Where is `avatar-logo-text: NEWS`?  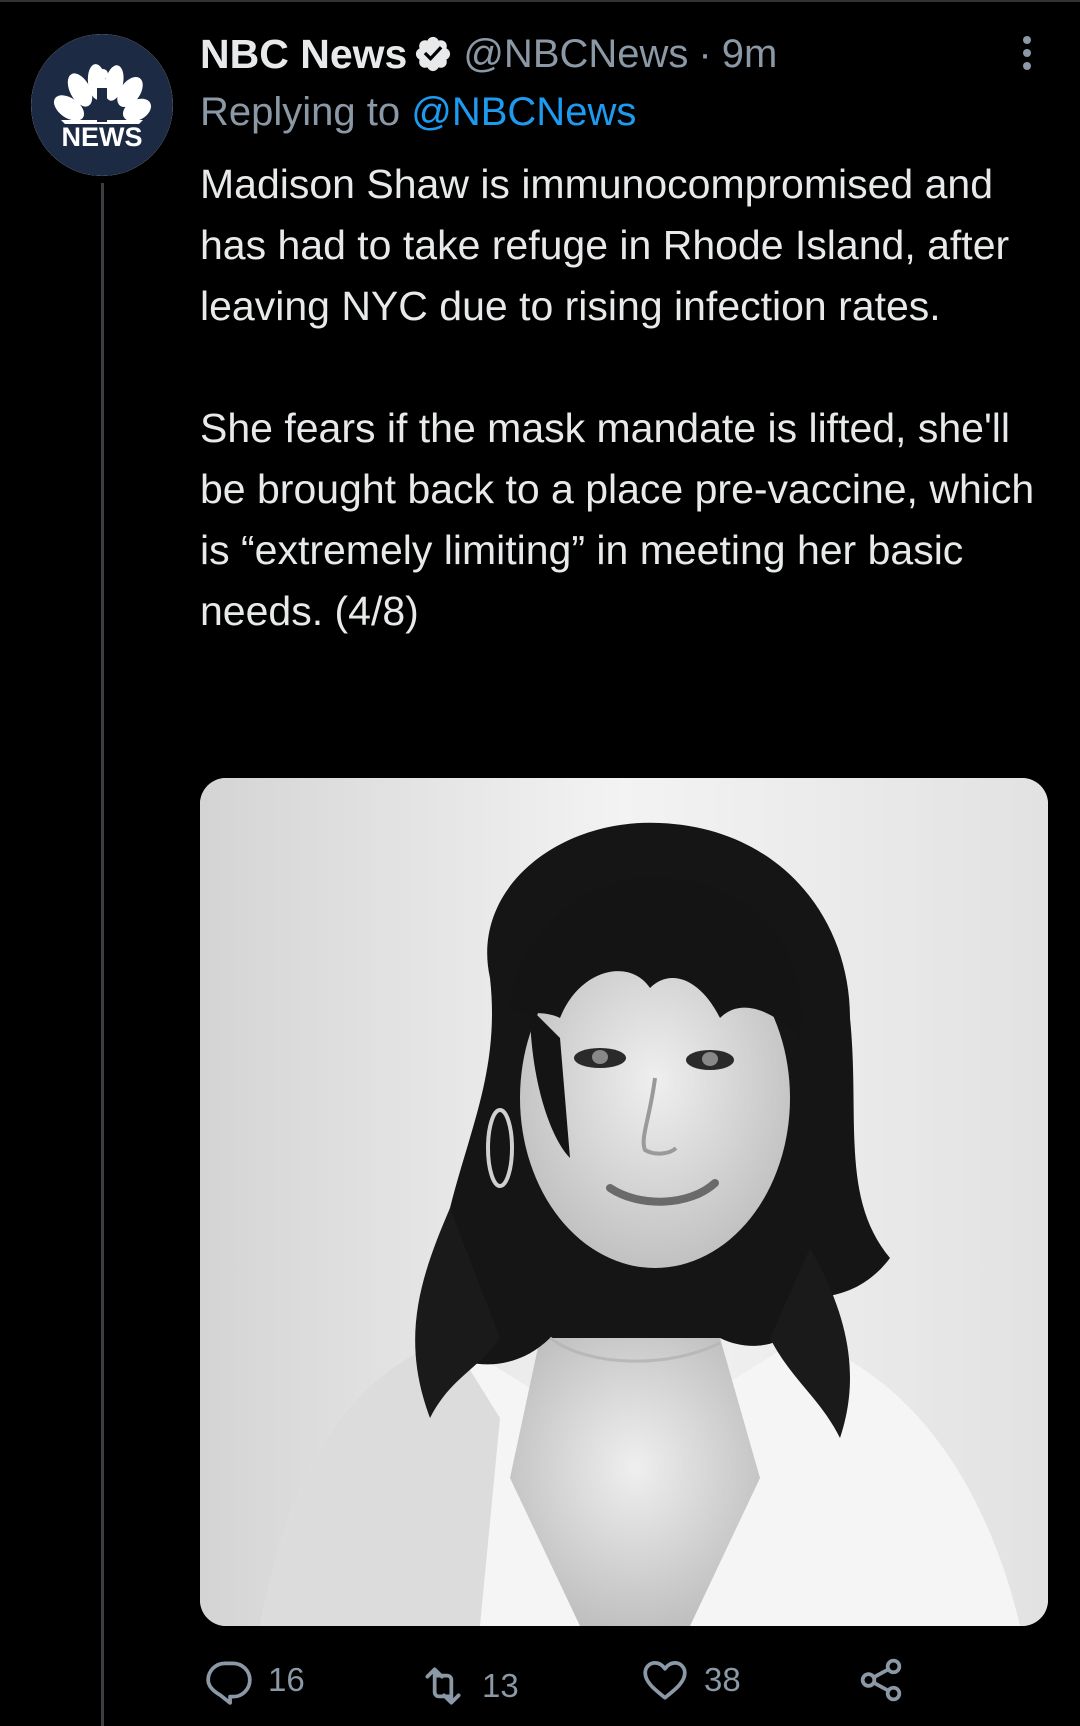 avatar-logo-text: NEWS is located at coordinates (102, 137).